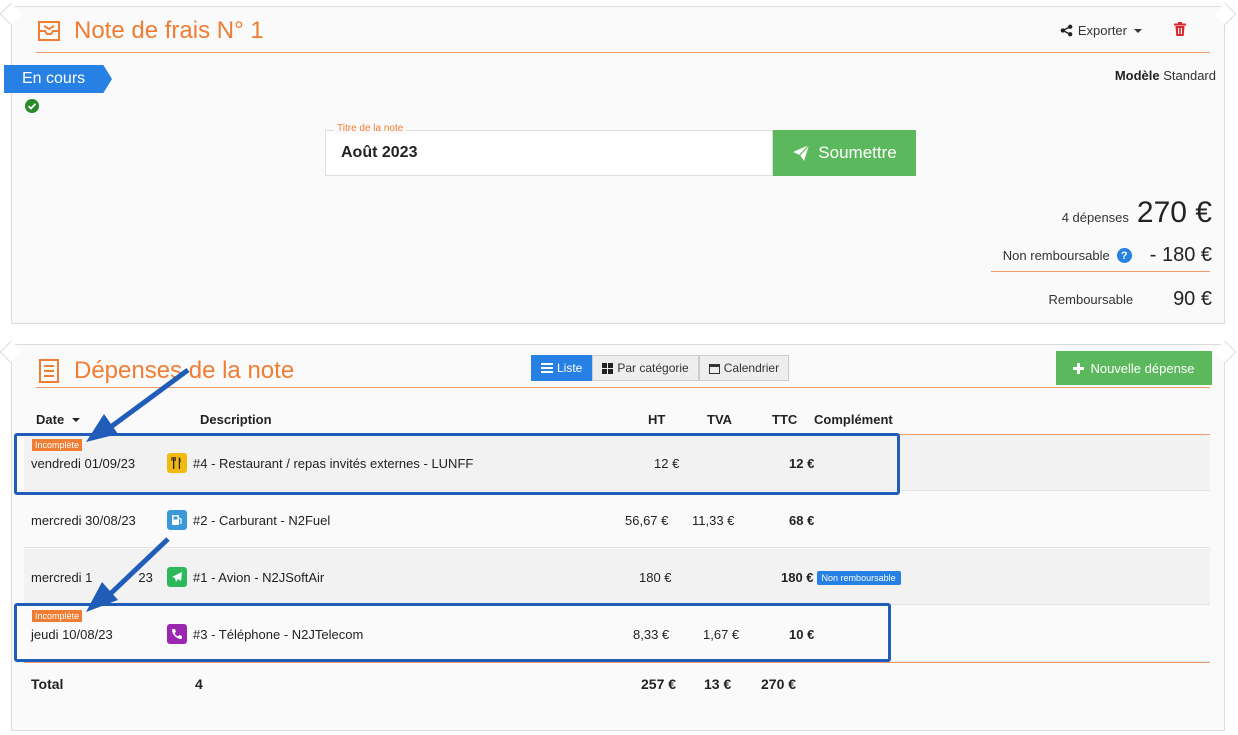 The height and width of the screenshot is (735, 1238). What do you see at coordinates (659, 684) in the screenshot?
I see `total-ht: 257 €` at bounding box center [659, 684].